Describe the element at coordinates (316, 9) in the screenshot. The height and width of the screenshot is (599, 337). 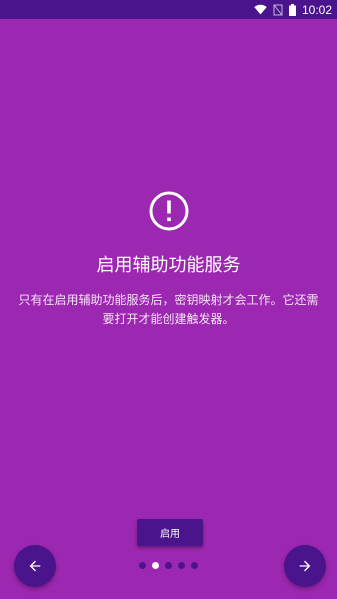
I see `status-time: 10:02` at that location.